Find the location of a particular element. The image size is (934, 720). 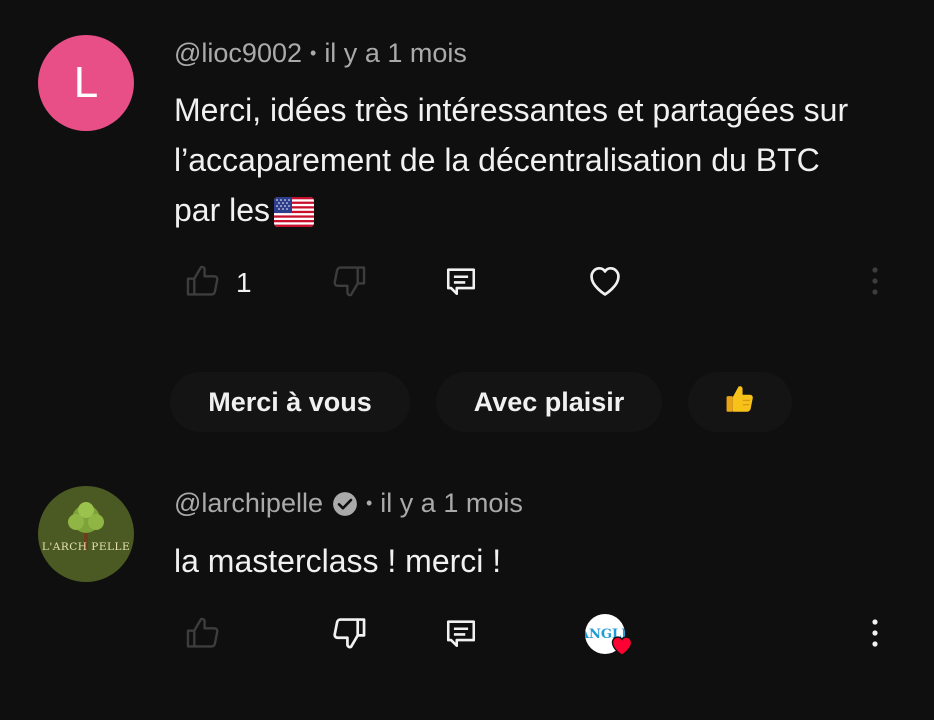

like-button: 1 is located at coordinates (218, 283).